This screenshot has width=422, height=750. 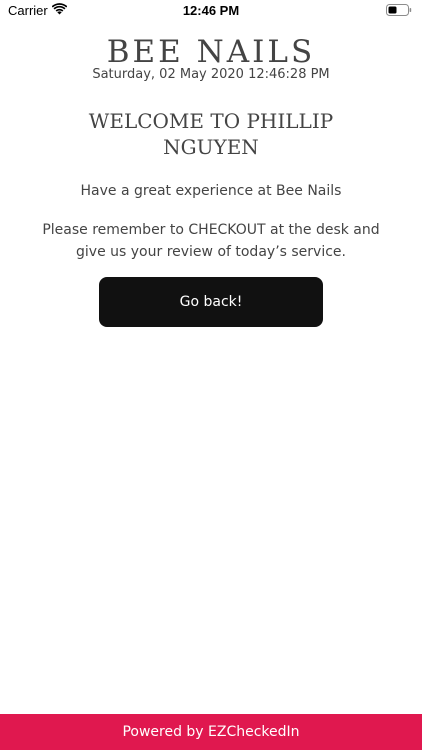 I want to click on experience-message: Have a great experience at Bee Nails, so click(x=211, y=191).